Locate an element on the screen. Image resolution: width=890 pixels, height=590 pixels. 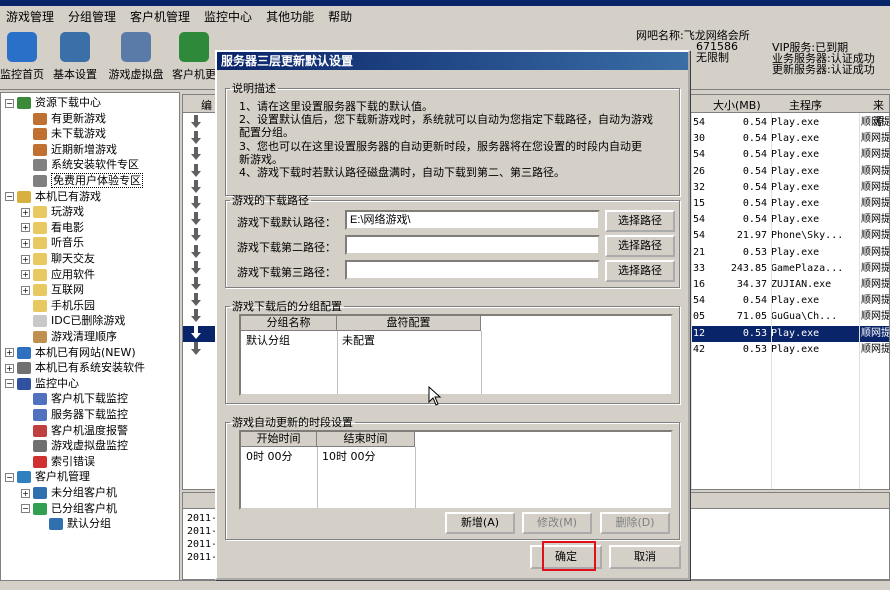
tree-item: 未下载游戏 is located at coordinates (63, 134).